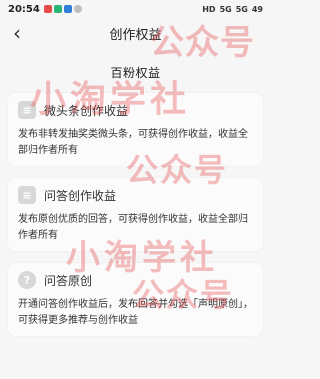 This screenshot has height=379, width=320. Describe the element at coordinates (209, 9) in the screenshot. I see `status-hd: HD` at that location.